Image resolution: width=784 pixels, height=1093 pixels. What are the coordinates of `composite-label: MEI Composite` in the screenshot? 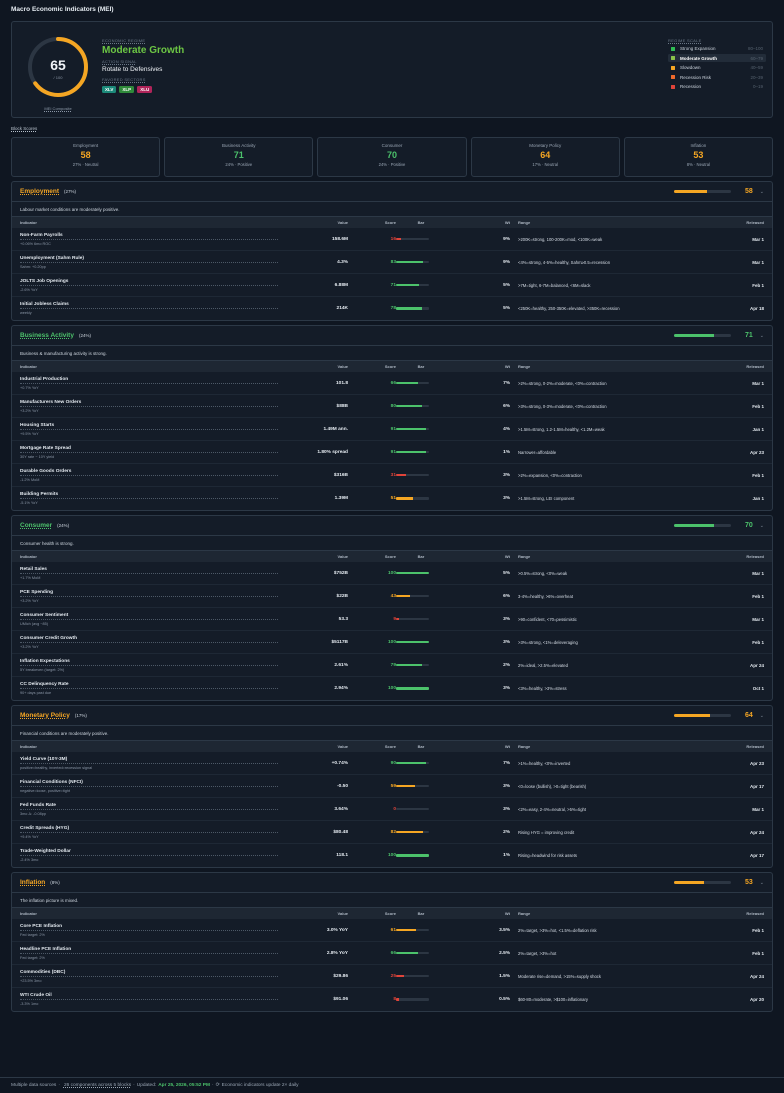 It's located at (58, 108).